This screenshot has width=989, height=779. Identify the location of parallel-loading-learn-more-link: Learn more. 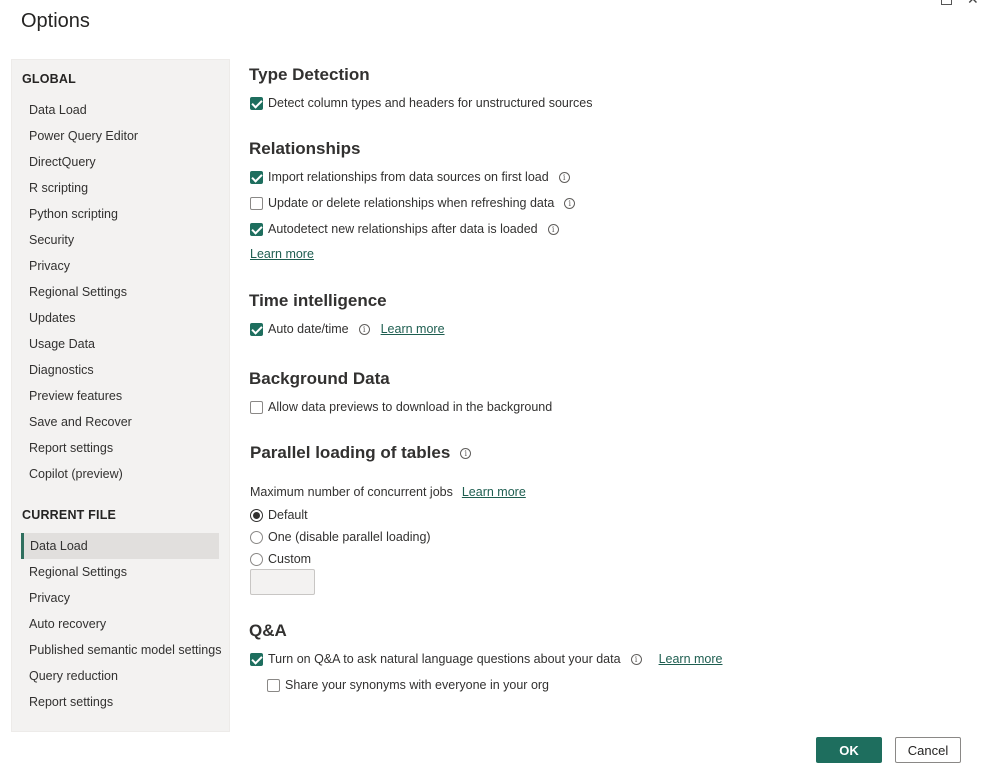
(494, 492).